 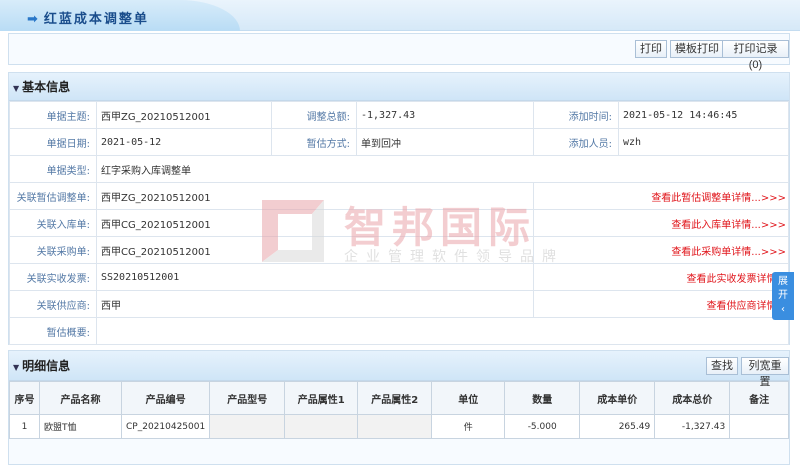 What do you see at coordinates (96, 19) in the screenshot?
I see `page-title-text: 红蓝成本调整单` at bounding box center [96, 19].